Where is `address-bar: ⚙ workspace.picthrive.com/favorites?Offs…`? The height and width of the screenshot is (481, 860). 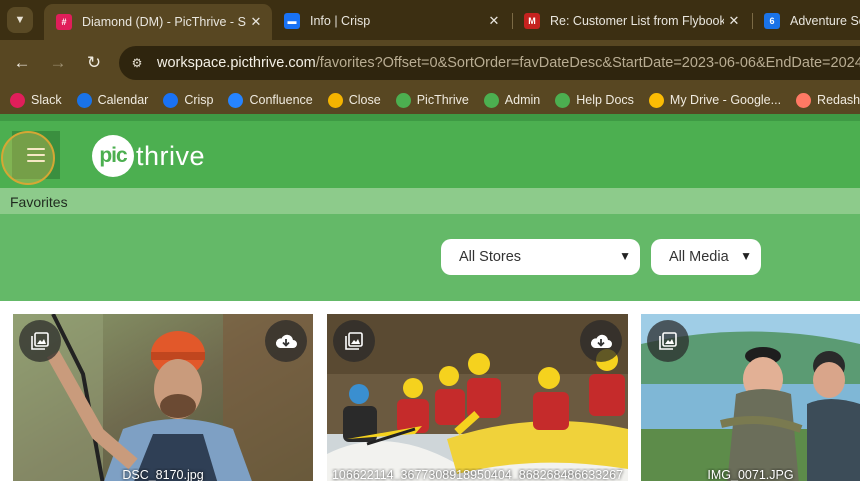
address-bar: ⚙ workspace.picthrive.com/favorites?Offs… is located at coordinates (489, 63).